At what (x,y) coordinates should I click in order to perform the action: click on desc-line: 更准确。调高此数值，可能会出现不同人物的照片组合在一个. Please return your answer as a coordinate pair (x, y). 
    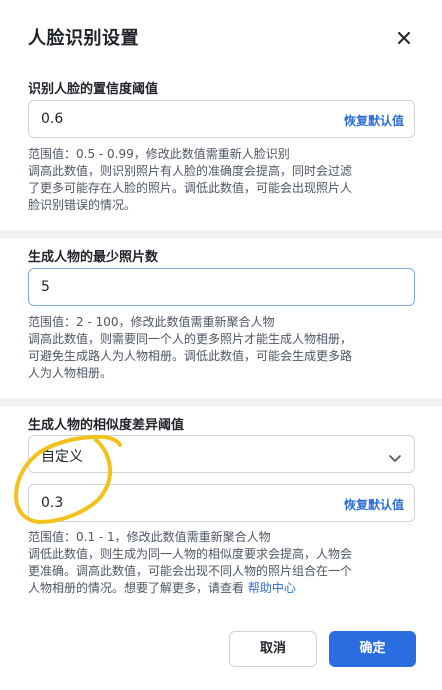
    Looking at the image, I should click on (190, 571).